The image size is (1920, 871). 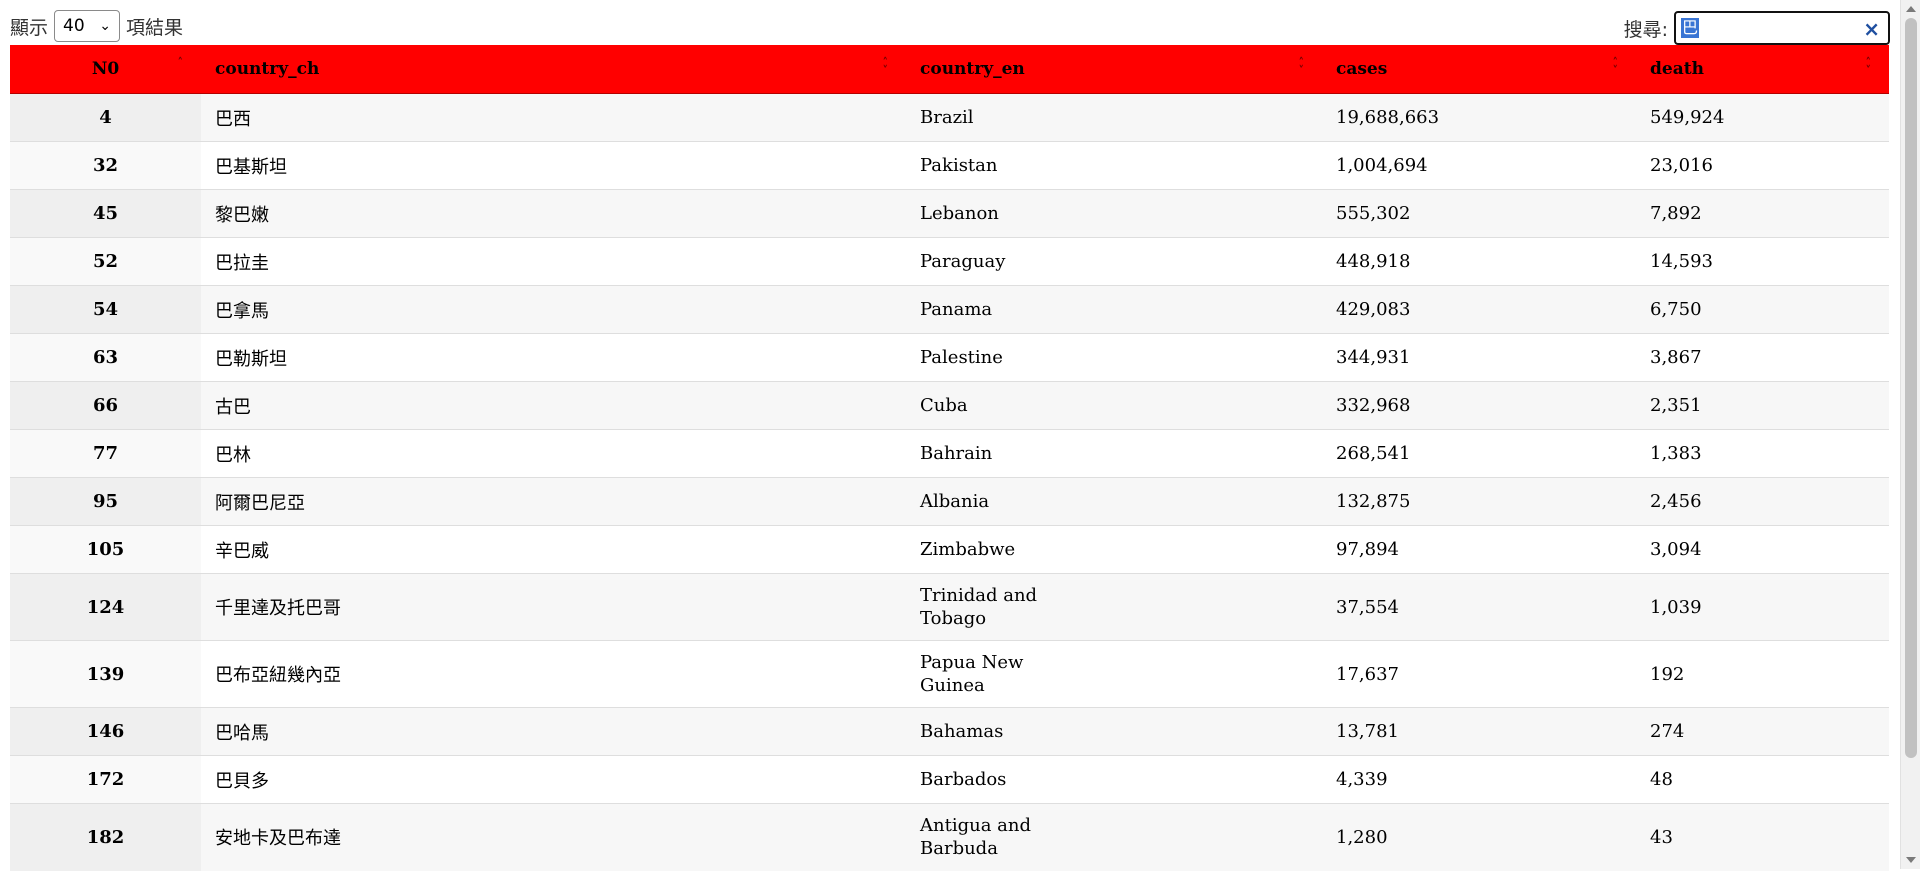 I want to click on cell-country-en: Papua New Guinea, so click(x=1114, y=674).